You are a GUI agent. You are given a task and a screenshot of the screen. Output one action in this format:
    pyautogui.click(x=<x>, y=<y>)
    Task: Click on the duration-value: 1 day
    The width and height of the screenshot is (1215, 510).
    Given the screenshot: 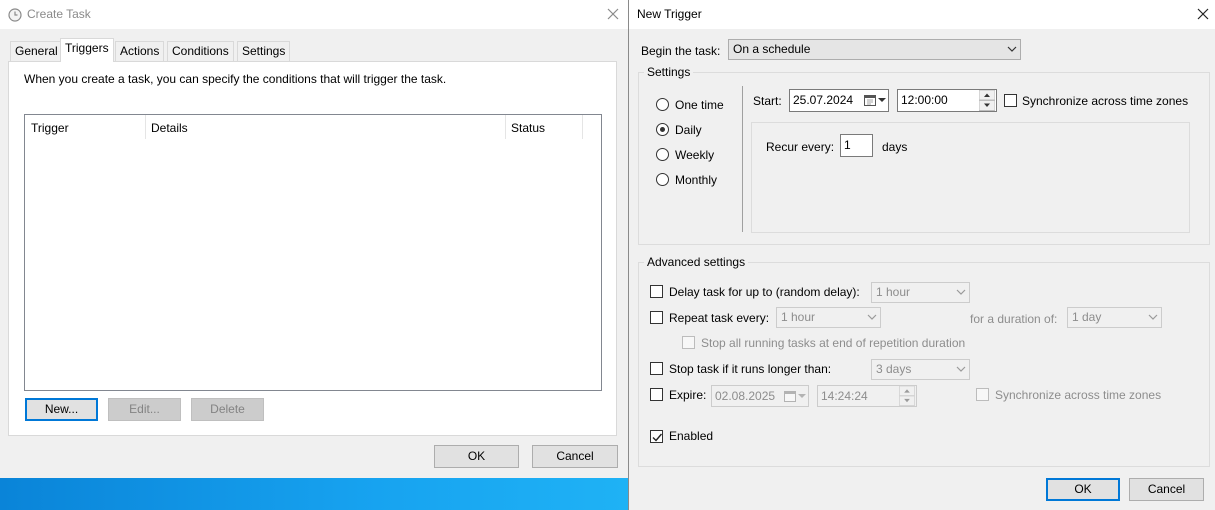 What is the action you would take?
    pyautogui.click(x=1087, y=317)
    